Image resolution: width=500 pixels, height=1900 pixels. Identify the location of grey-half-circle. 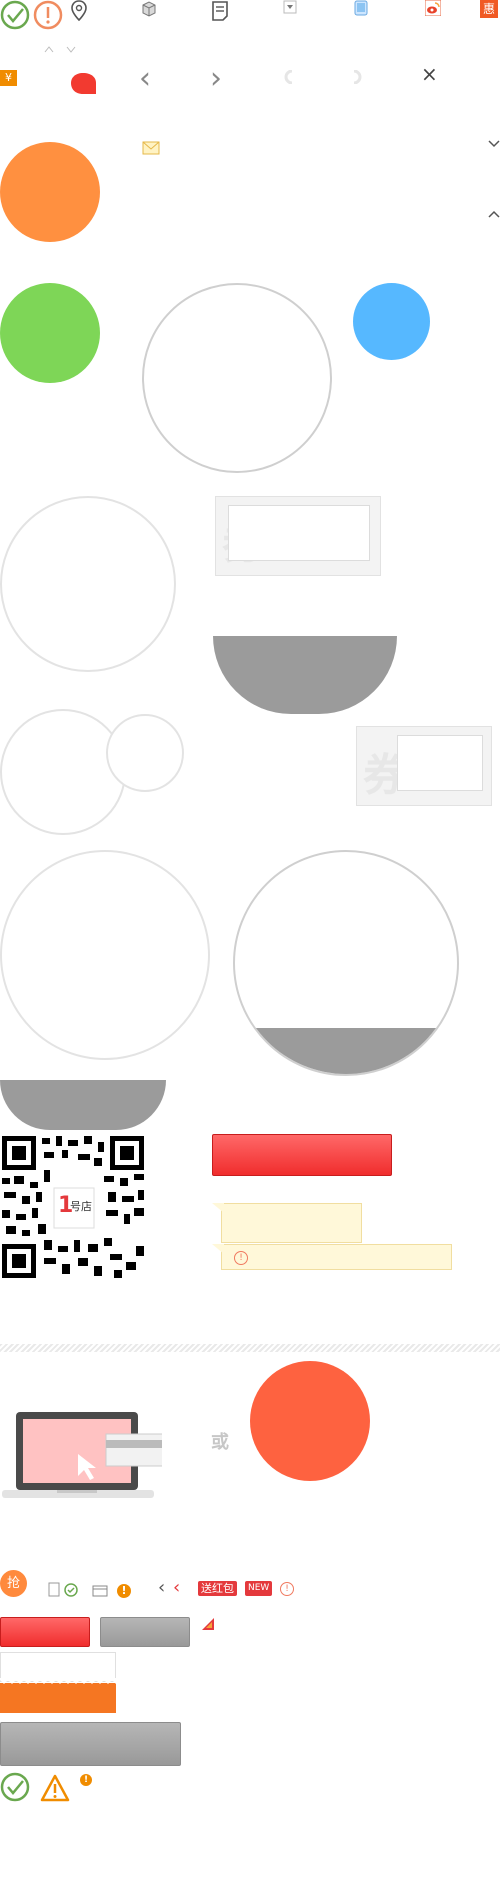
(305, 675).